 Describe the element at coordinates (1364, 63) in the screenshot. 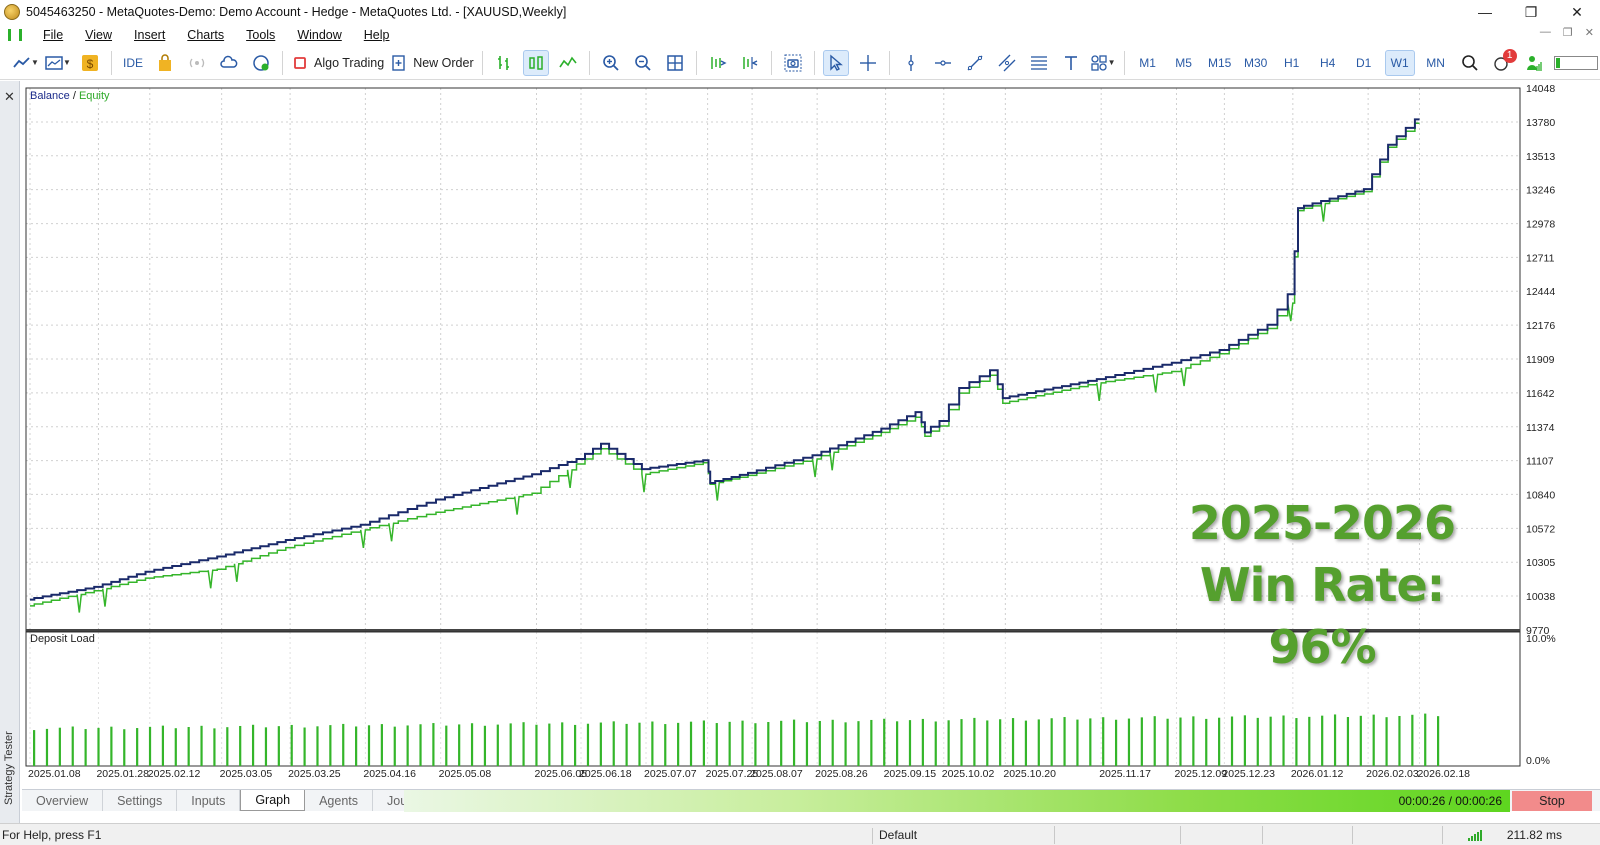

I see `timeframe-d1: D1` at that location.